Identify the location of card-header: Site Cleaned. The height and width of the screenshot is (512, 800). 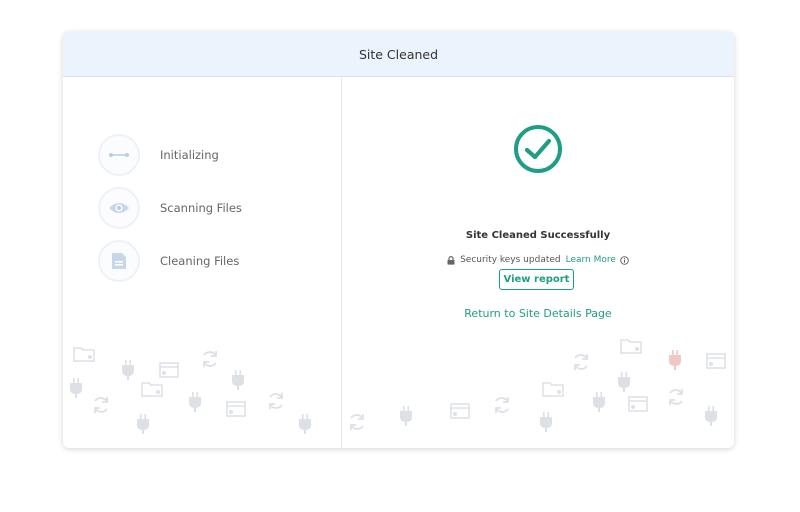
(398, 54).